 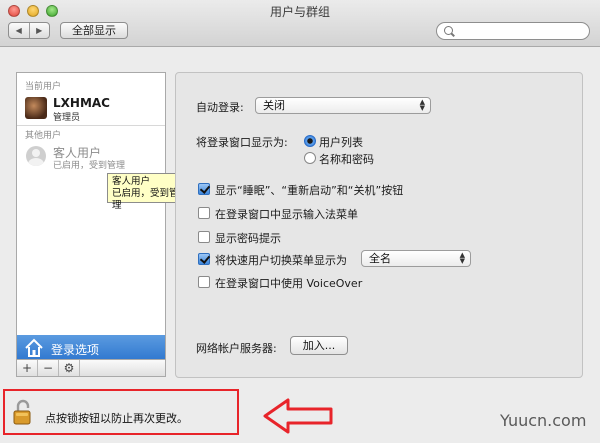 I want to click on show-power-buttons-label: 显示“睡眠”、“重新启动”和“关机”按钮, so click(x=309, y=190).